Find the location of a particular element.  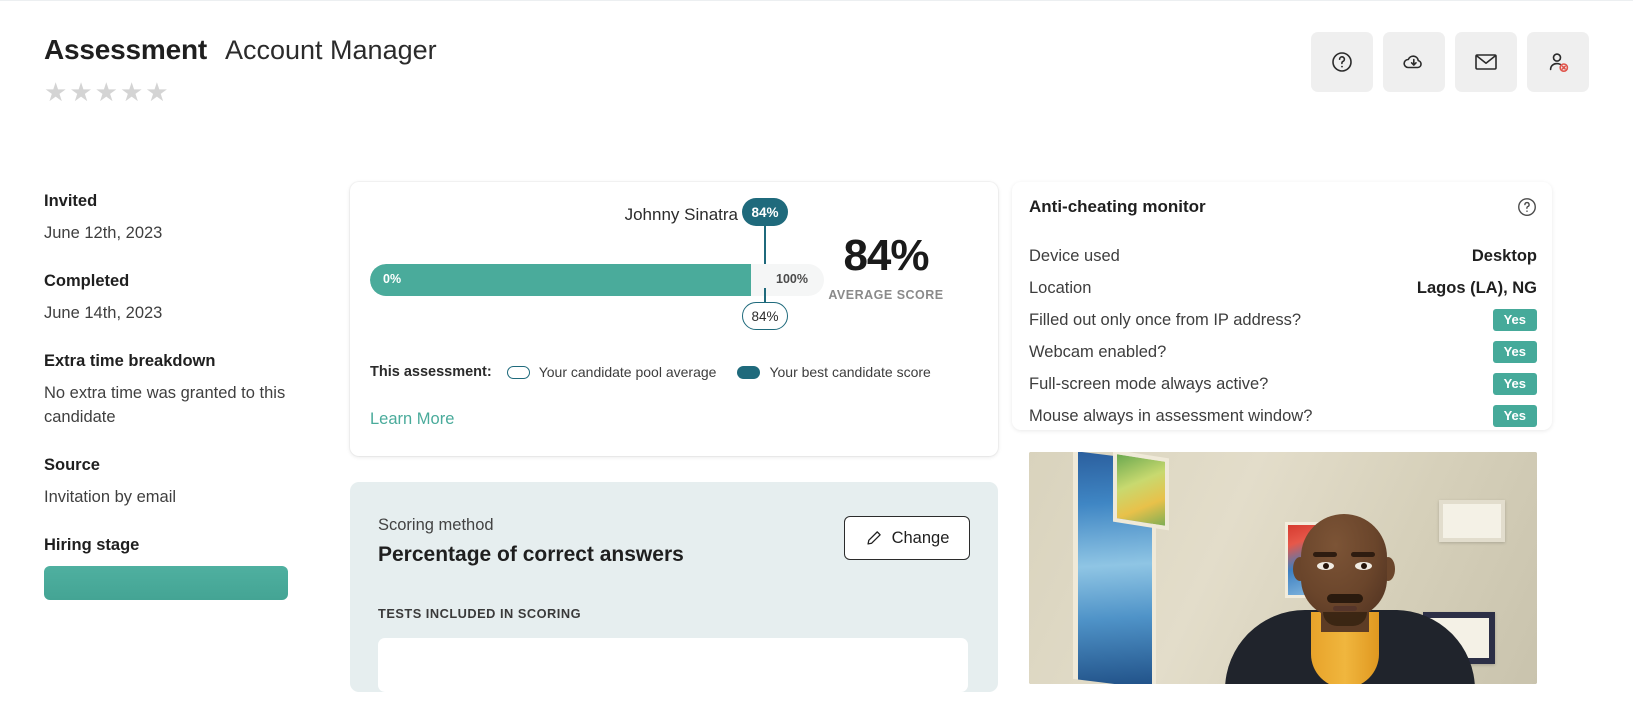

sidebar-item-invited: Invited June 12th, 2023 is located at coordinates (194, 219).